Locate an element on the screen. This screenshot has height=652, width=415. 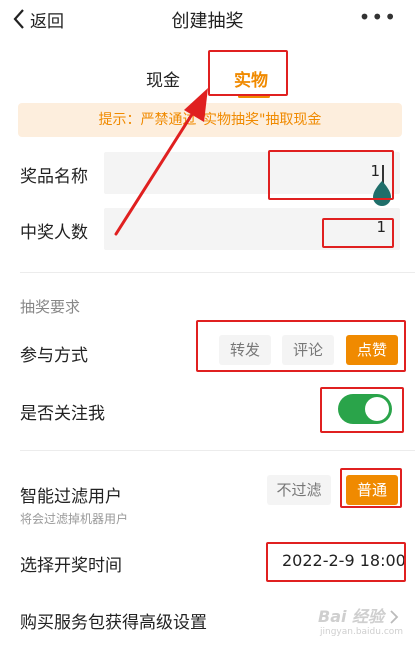
toggle-knob is located at coordinates (377, 409).